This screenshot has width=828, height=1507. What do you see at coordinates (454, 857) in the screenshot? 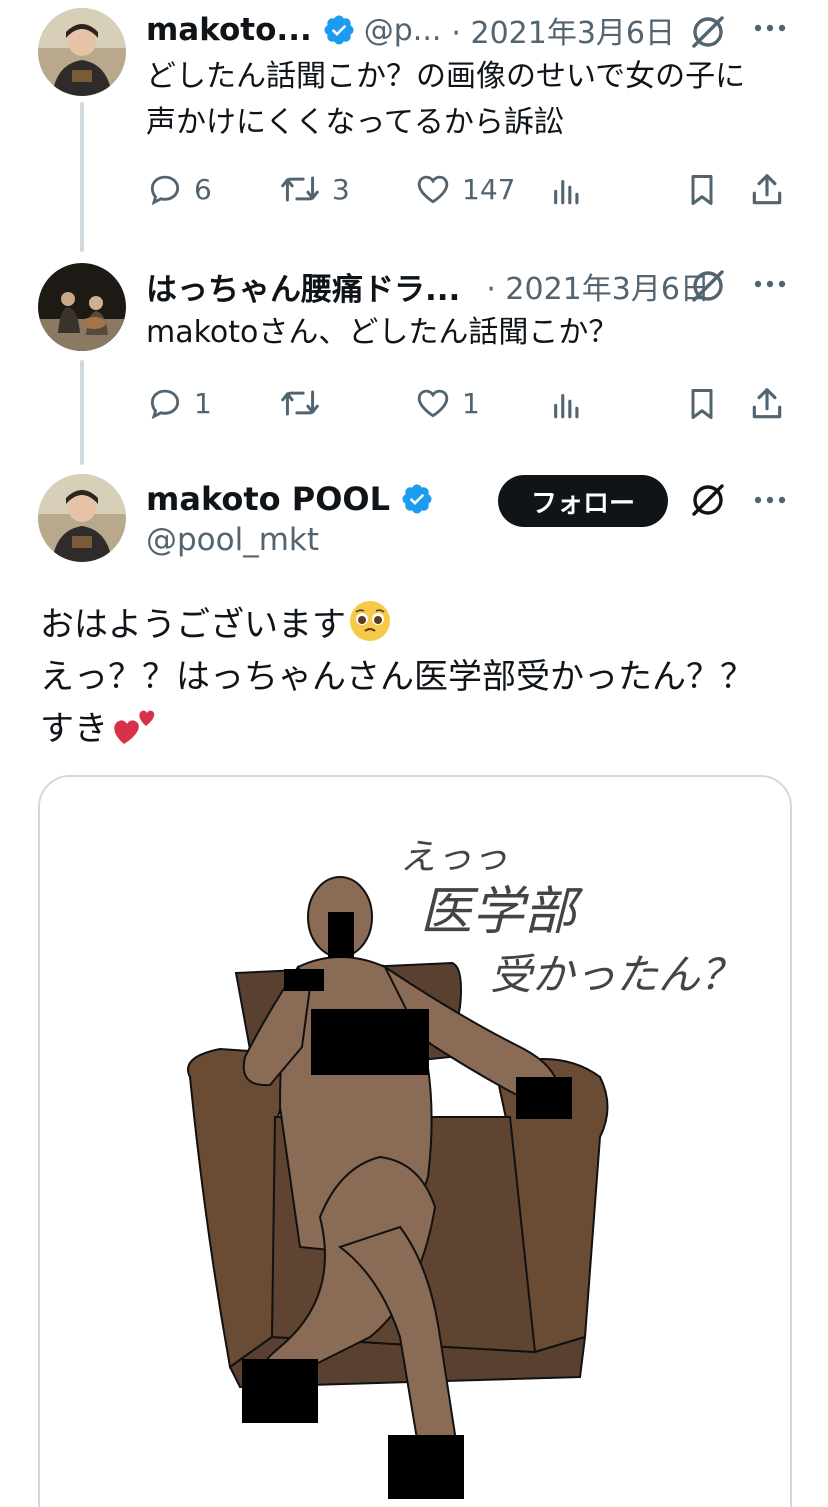
I see `image-caption: えっっ` at bounding box center [454, 857].